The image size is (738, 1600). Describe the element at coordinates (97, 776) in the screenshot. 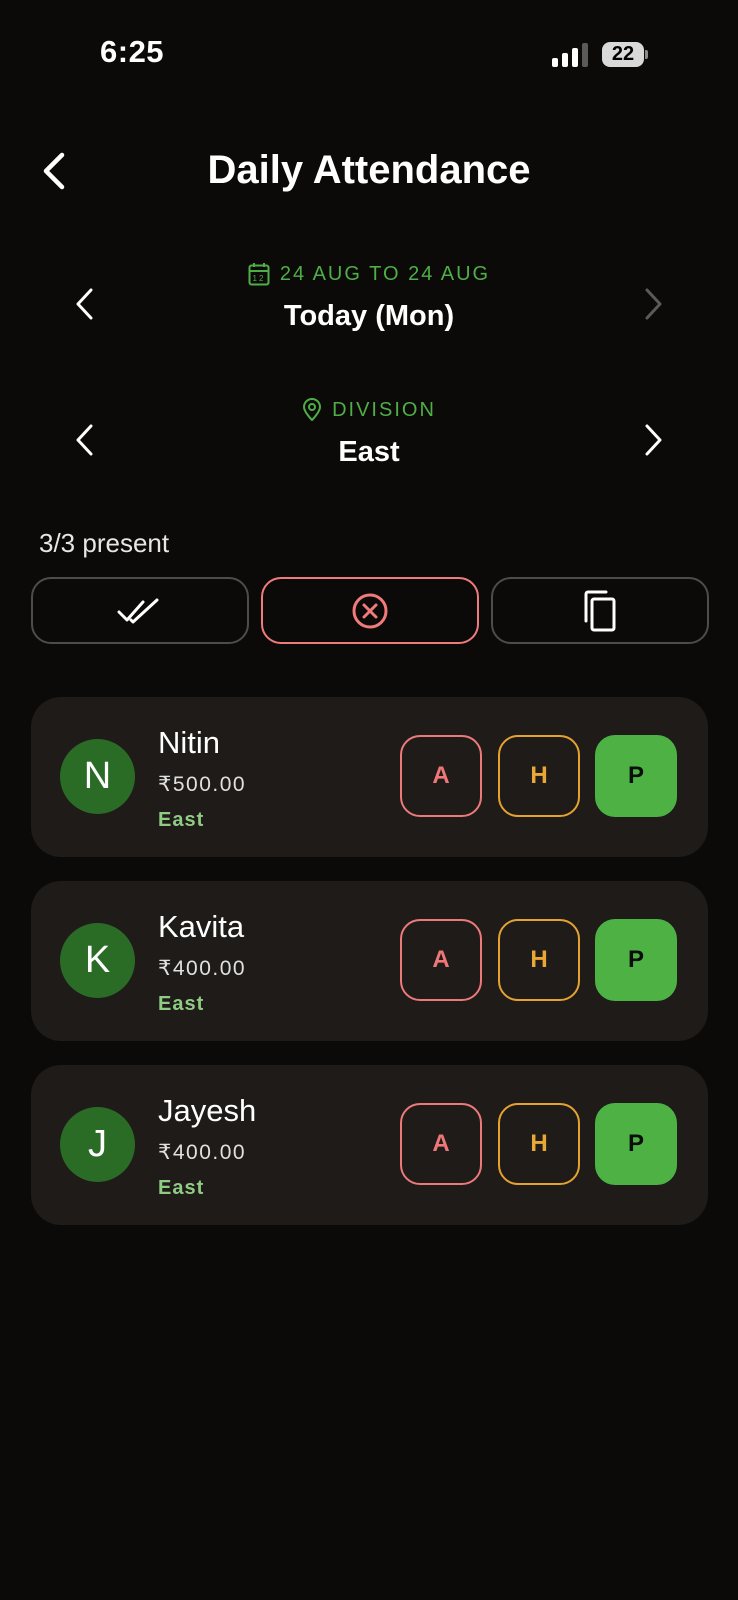

I see `avatar: N` at that location.